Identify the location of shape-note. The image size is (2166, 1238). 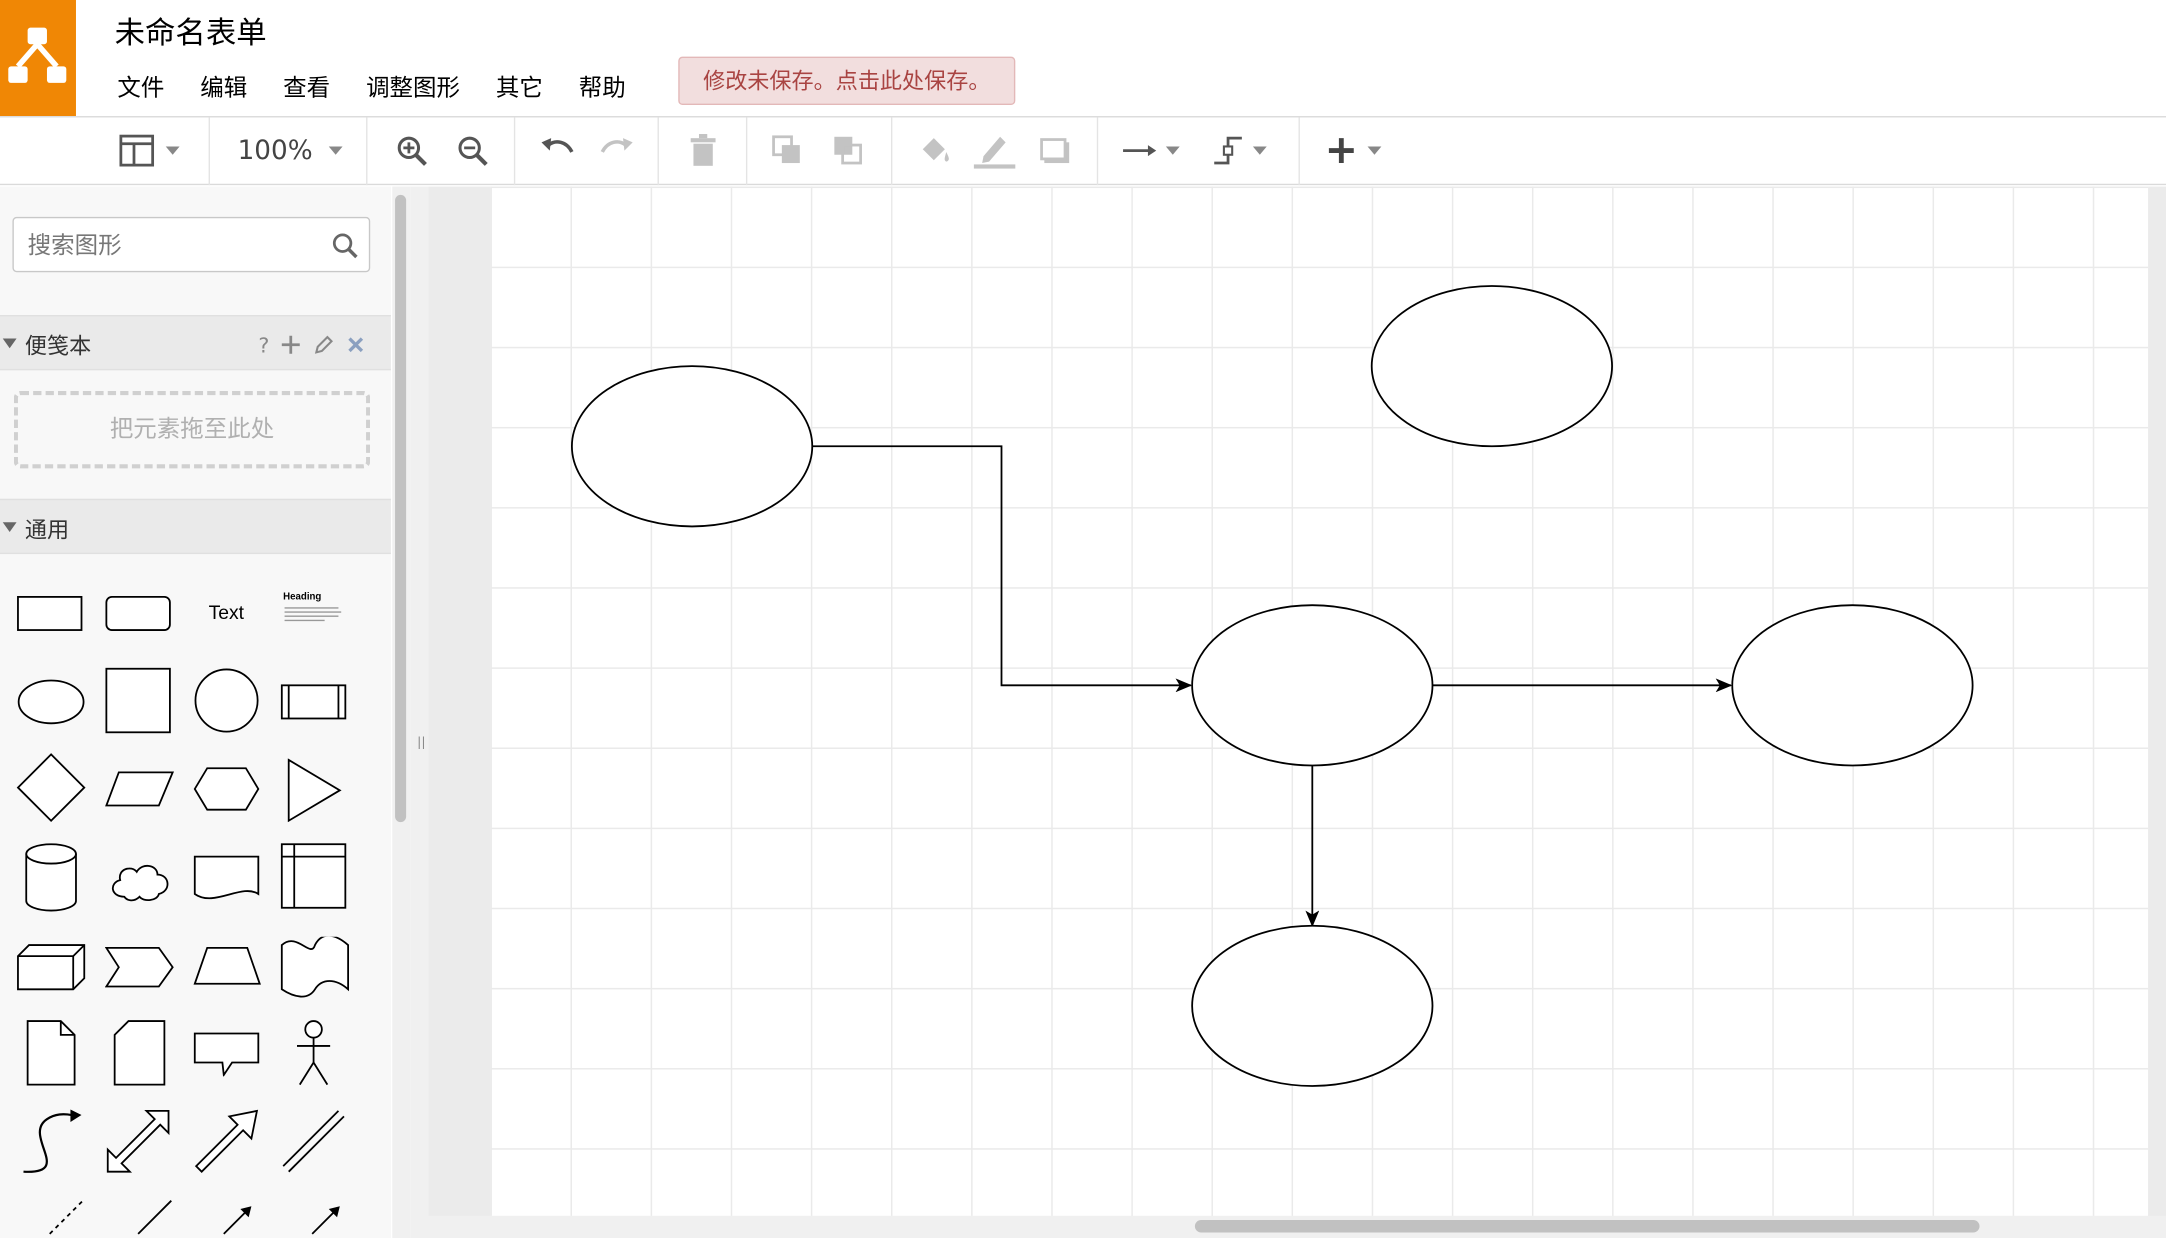
(51, 1053).